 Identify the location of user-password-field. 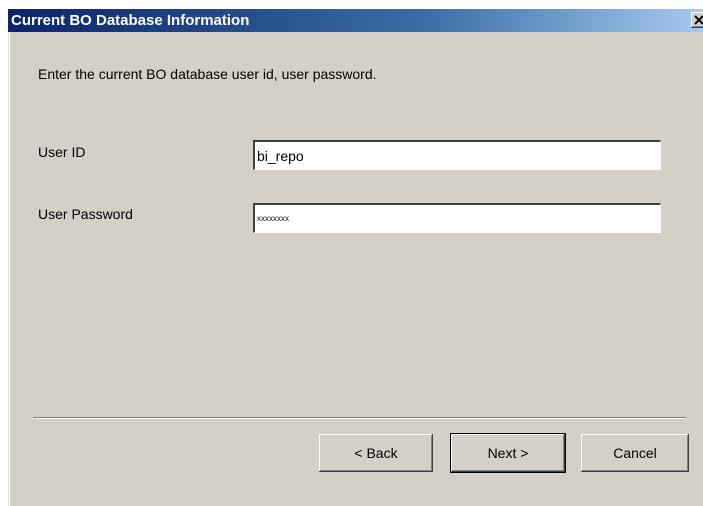
(457, 218).